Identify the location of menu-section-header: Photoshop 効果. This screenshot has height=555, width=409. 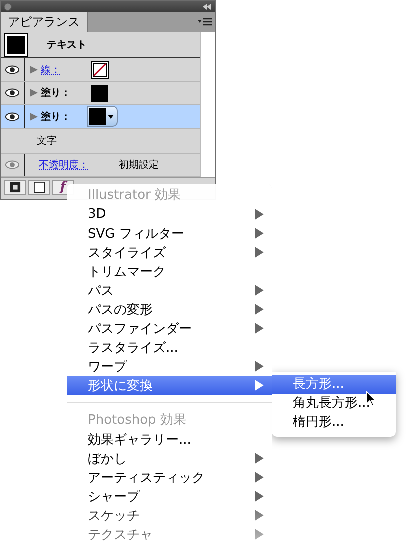
(137, 421).